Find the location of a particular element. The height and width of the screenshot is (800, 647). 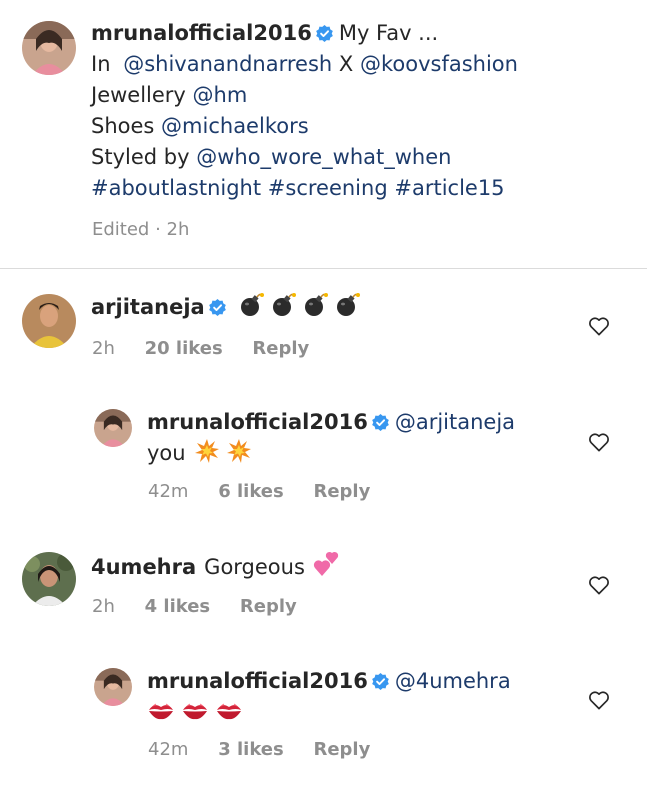

mention-link: @hm is located at coordinates (220, 95).